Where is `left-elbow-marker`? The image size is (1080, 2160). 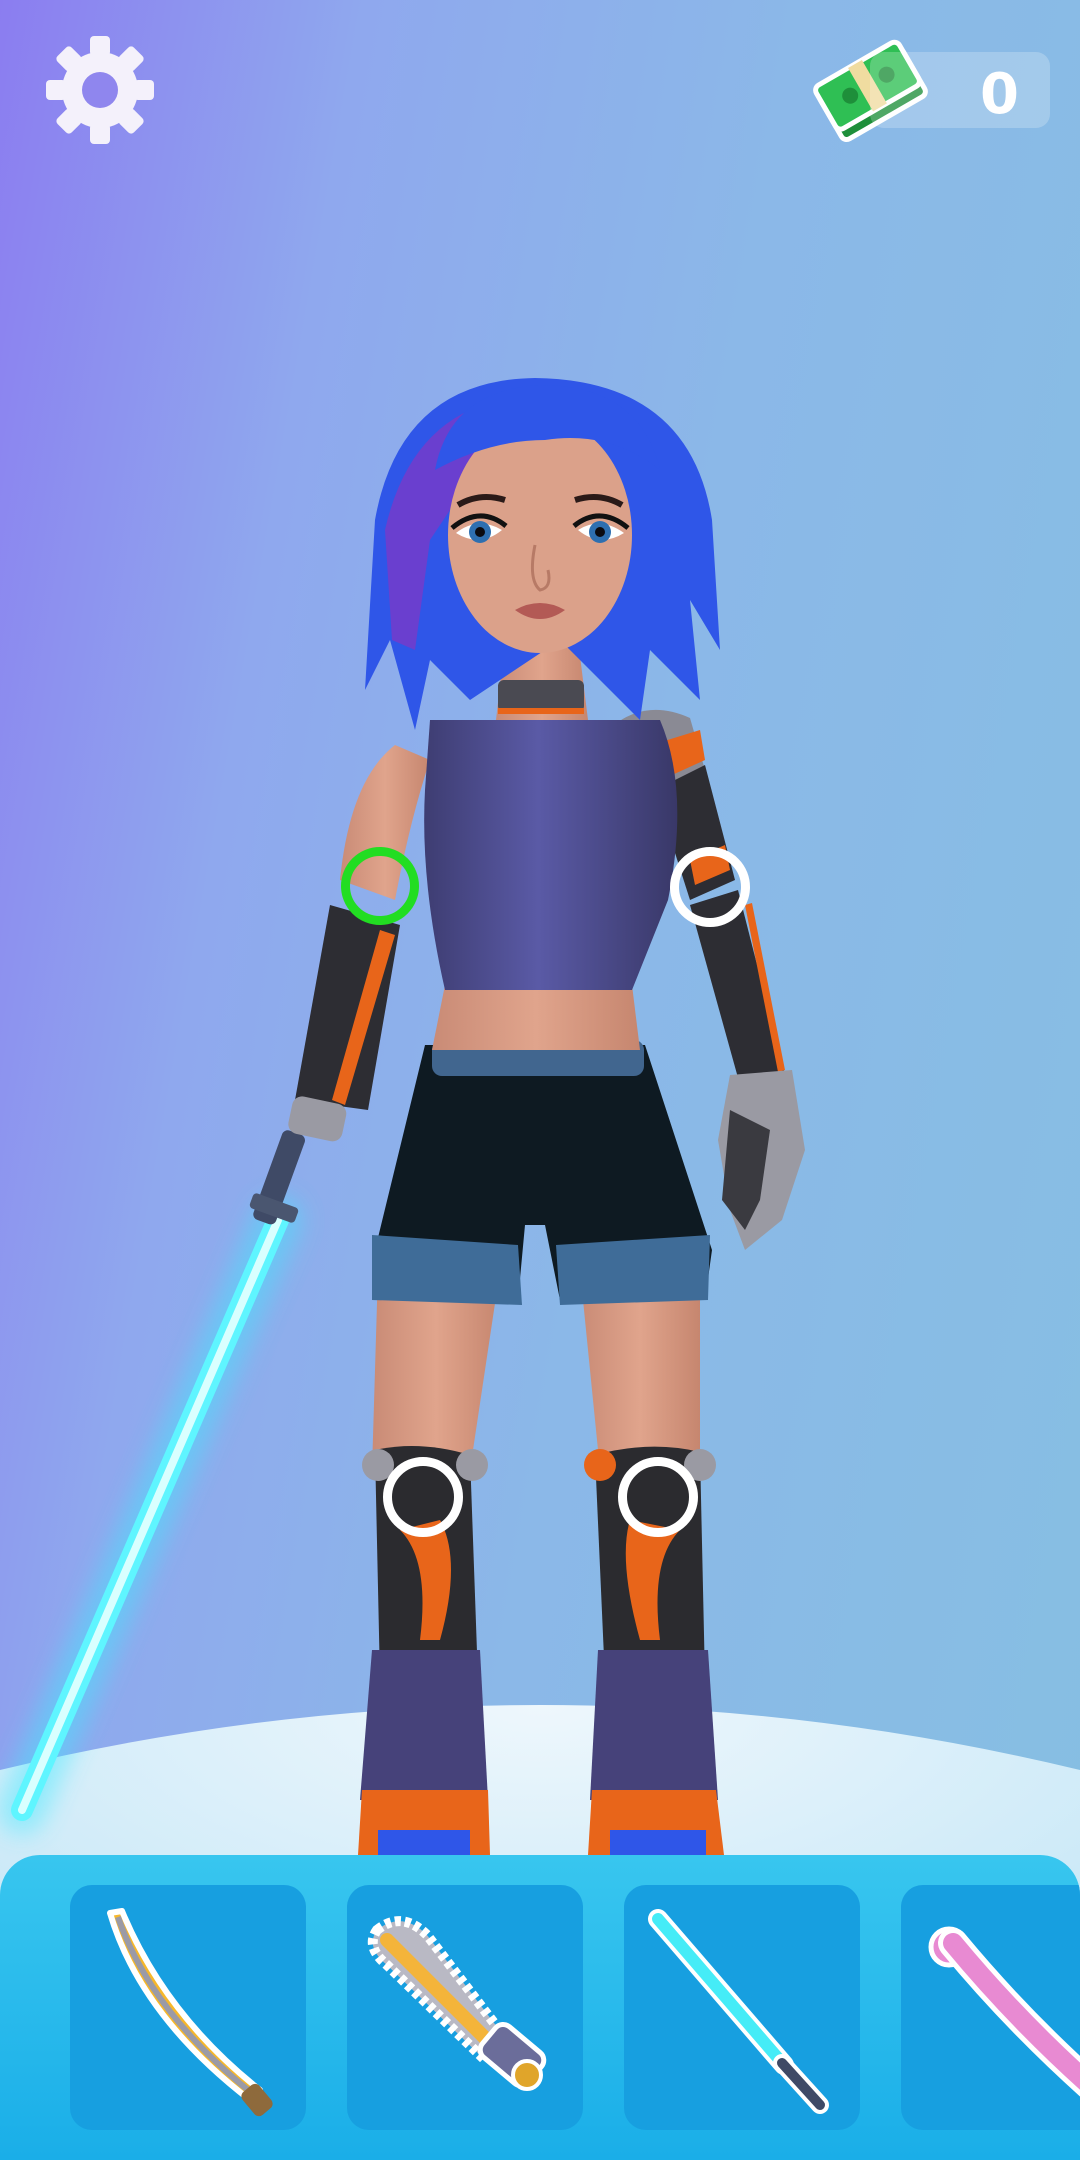 left-elbow-marker is located at coordinates (380, 886).